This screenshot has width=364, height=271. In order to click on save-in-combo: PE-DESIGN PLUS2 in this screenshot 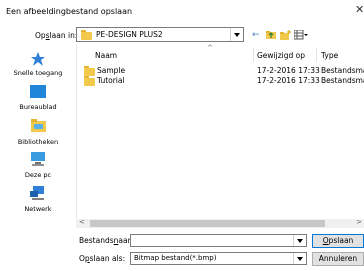, I will do `click(160, 34)`.